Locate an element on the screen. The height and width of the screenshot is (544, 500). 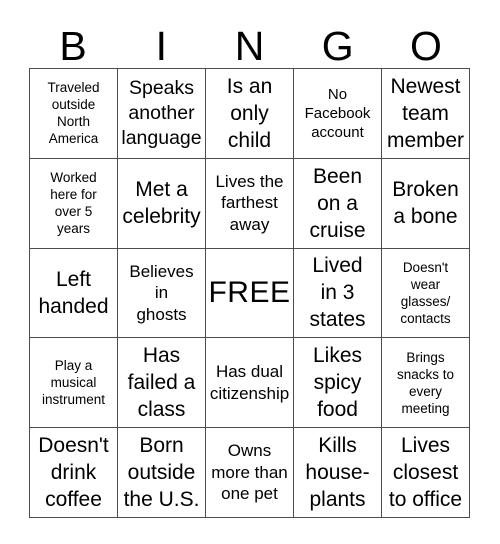
bingo-cell: Play a musical instrument is located at coordinates (74, 383).